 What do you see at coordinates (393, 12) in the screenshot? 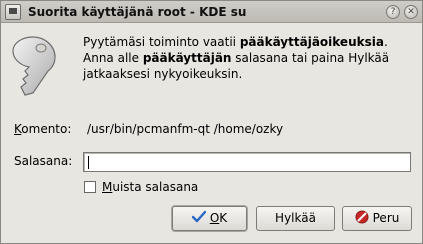
I see `help-button: ?` at bounding box center [393, 12].